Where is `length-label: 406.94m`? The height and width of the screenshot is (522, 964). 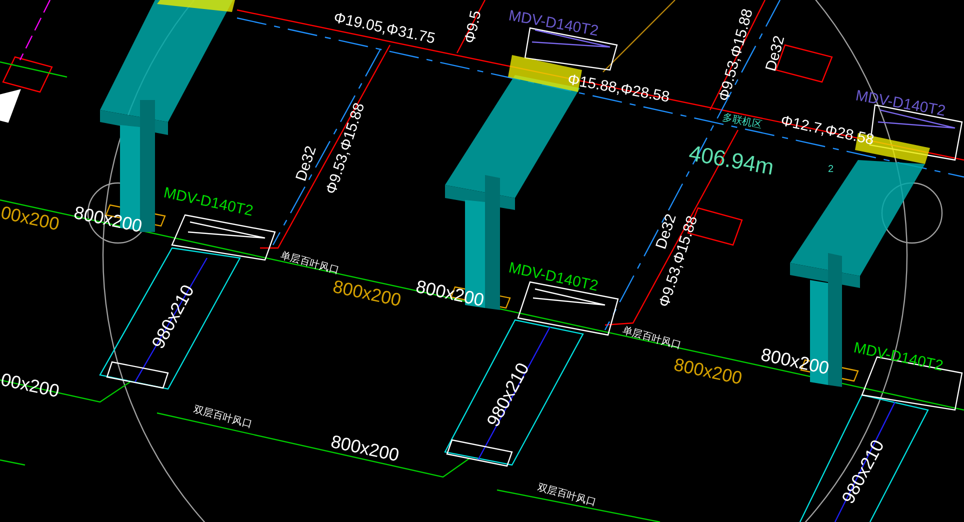
length-label: 406.94m is located at coordinates (731, 160).